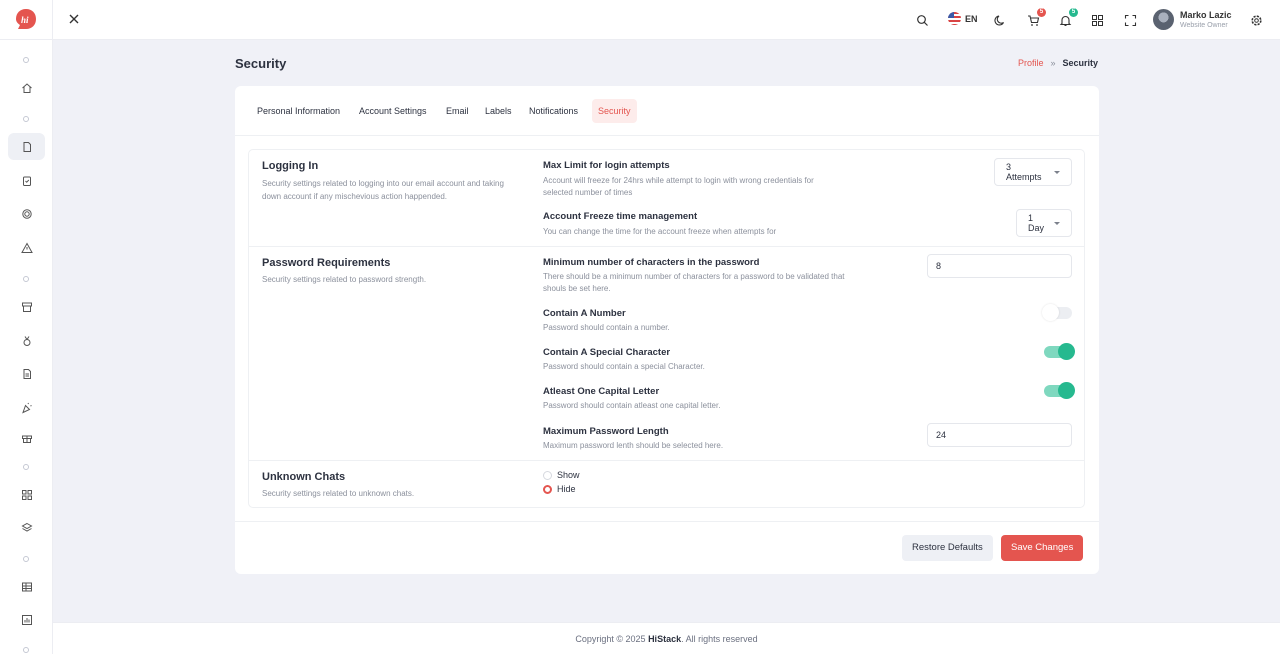  Describe the element at coordinates (1073, 12) in the screenshot. I see `notification-badge: 5` at that location.